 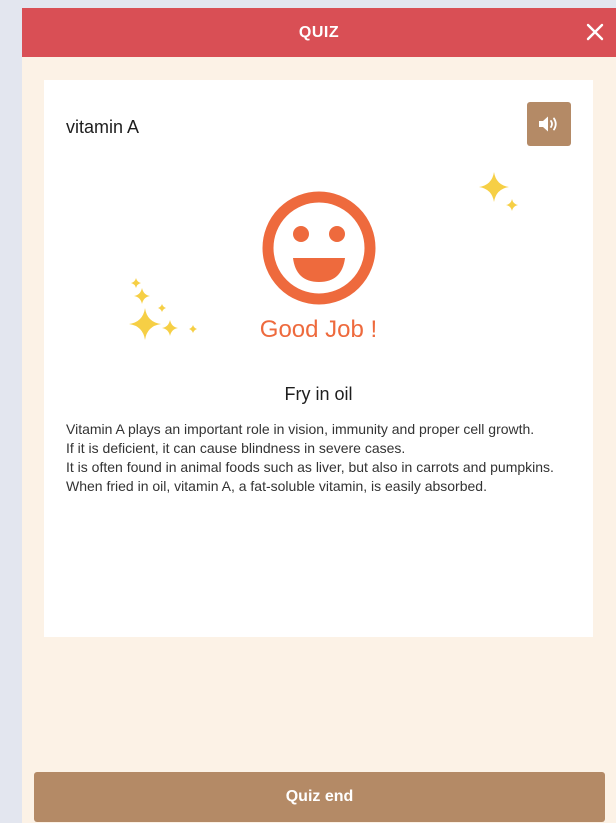 I want to click on close-button, so click(x=595, y=32).